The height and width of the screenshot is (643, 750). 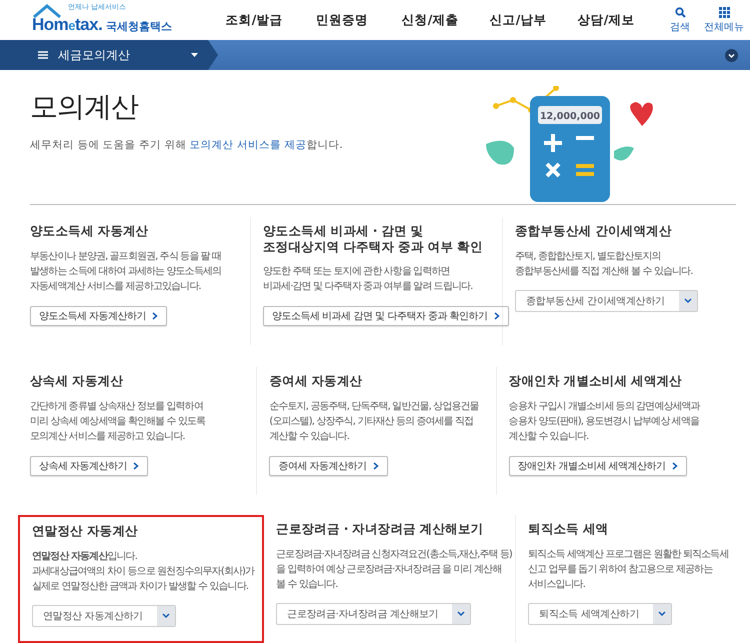 What do you see at coordinates (254, 20) in the screenshot?
I see `main-menu-item: 조회/발급` at bounding box center [254, 20].